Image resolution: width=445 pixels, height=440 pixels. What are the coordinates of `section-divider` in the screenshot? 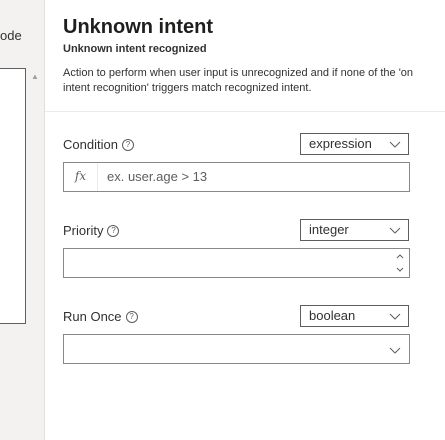 It's located at (245, 111).